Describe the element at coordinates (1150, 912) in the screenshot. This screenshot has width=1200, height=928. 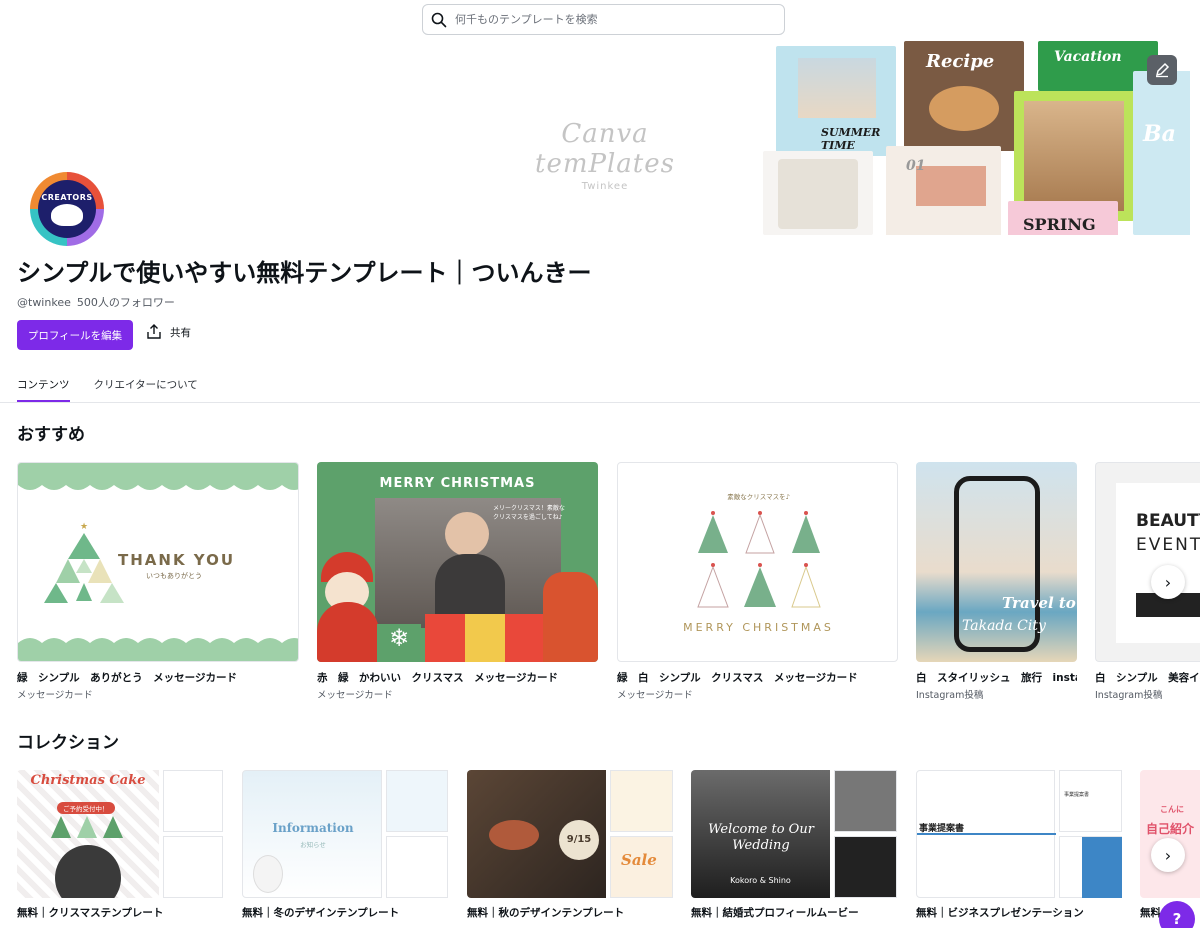
I see `collection-title-6: 無料` at that location.